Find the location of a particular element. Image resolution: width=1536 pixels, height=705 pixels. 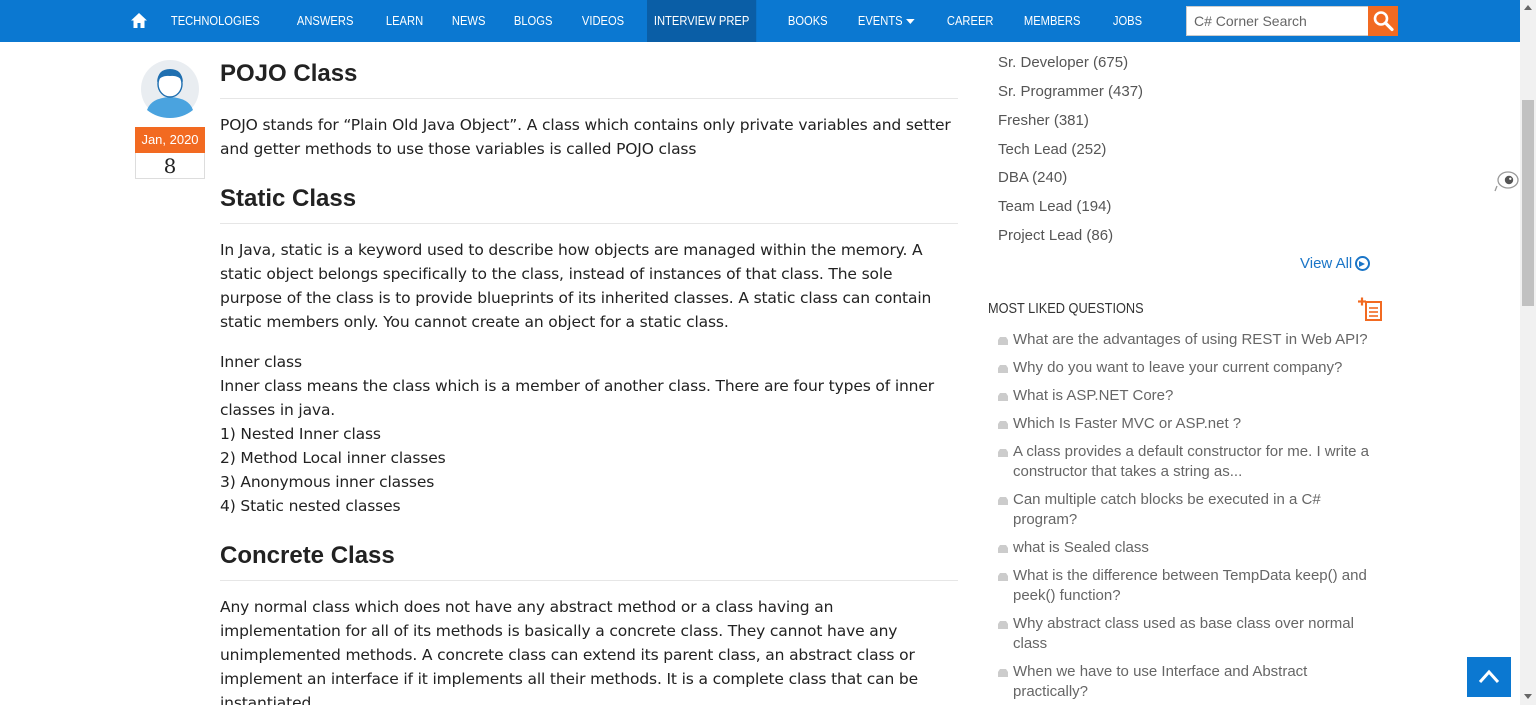

view-all-label: View All is located at coordinates (1326, 263).